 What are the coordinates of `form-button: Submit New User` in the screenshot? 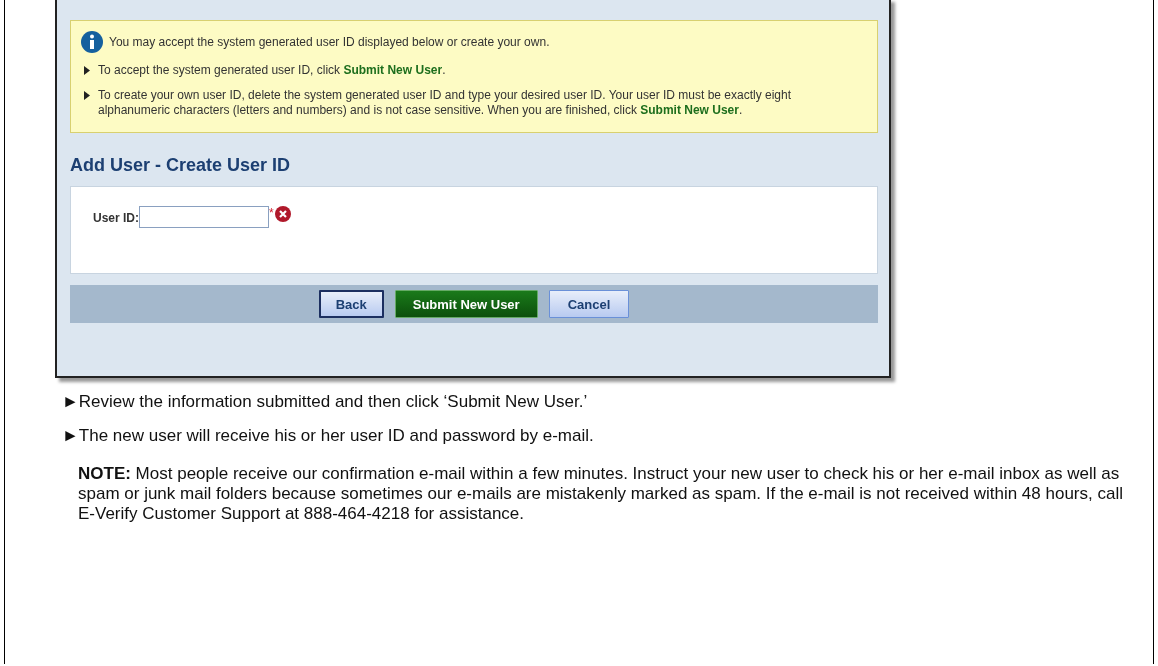 It's located at (466, 304).